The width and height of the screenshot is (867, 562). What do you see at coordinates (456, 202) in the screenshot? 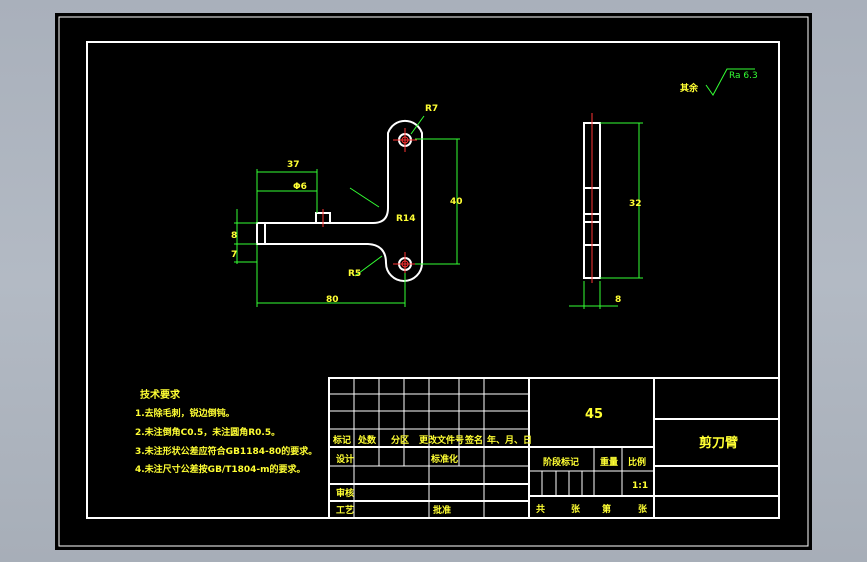
I see `dim-h40: 40` at bounding box center [456, 202].